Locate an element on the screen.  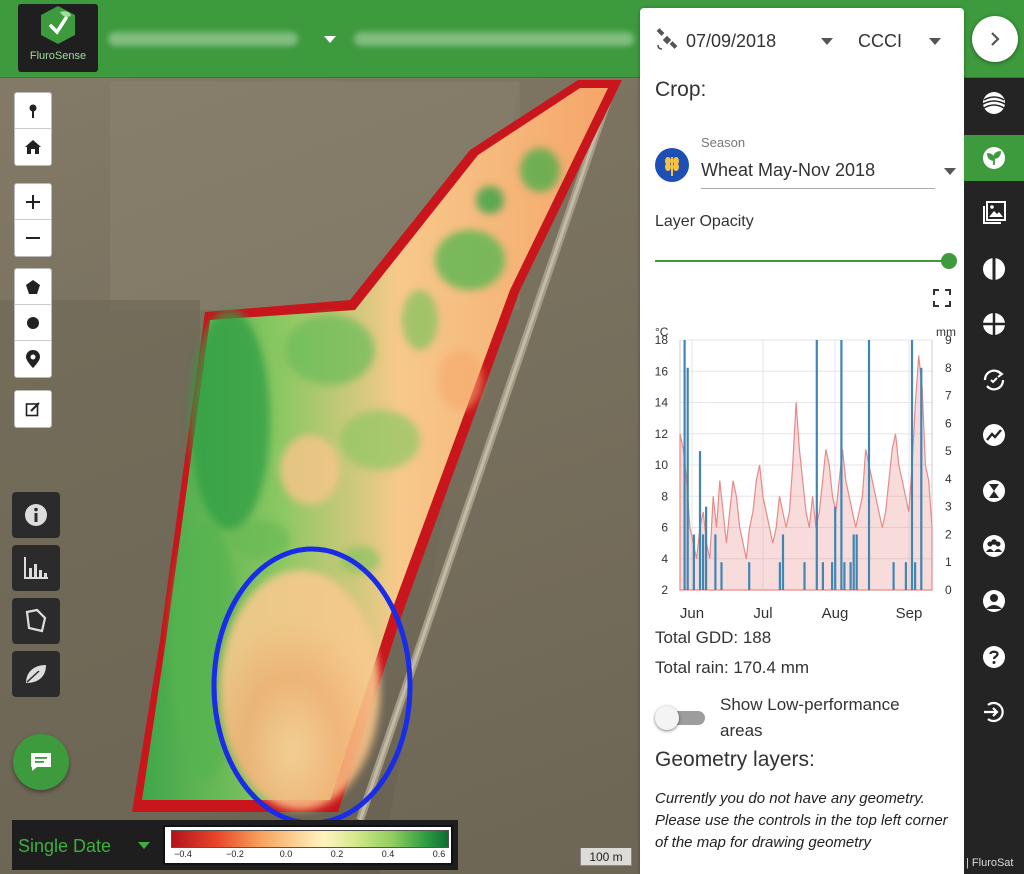
user-icon is located at coordinates (994, 601).